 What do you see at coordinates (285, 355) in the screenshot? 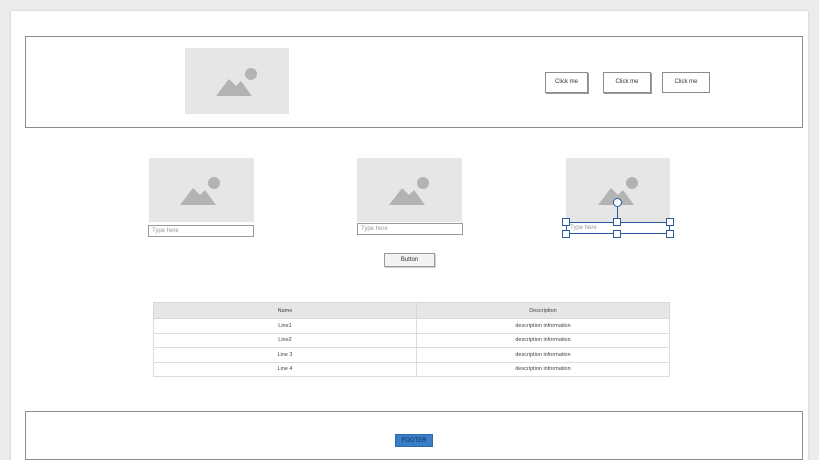
I see `table-cell-name: Line 3` at bounding box center [285, 355].